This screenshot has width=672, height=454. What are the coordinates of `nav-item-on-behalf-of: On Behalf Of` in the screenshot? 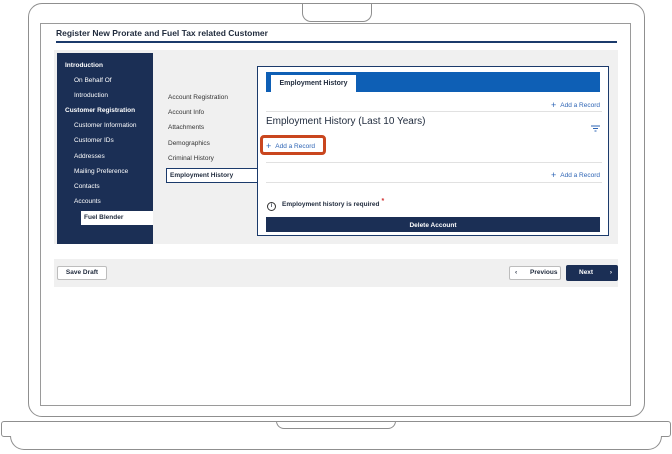 It's located at (93, 80).